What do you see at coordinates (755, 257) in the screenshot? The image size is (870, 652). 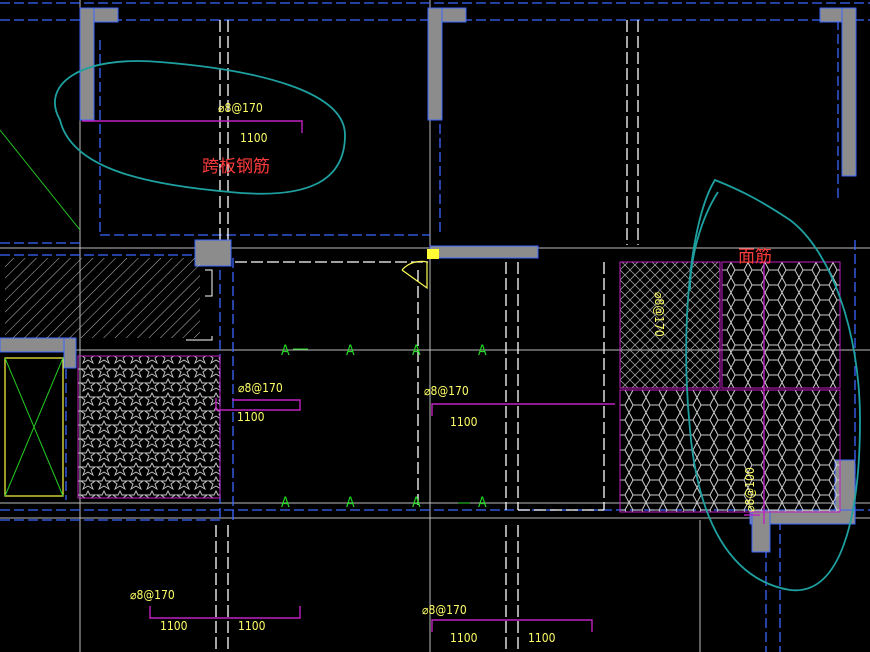 I see `top-rebar-note: 面筋` at bounding box center [755, 257].